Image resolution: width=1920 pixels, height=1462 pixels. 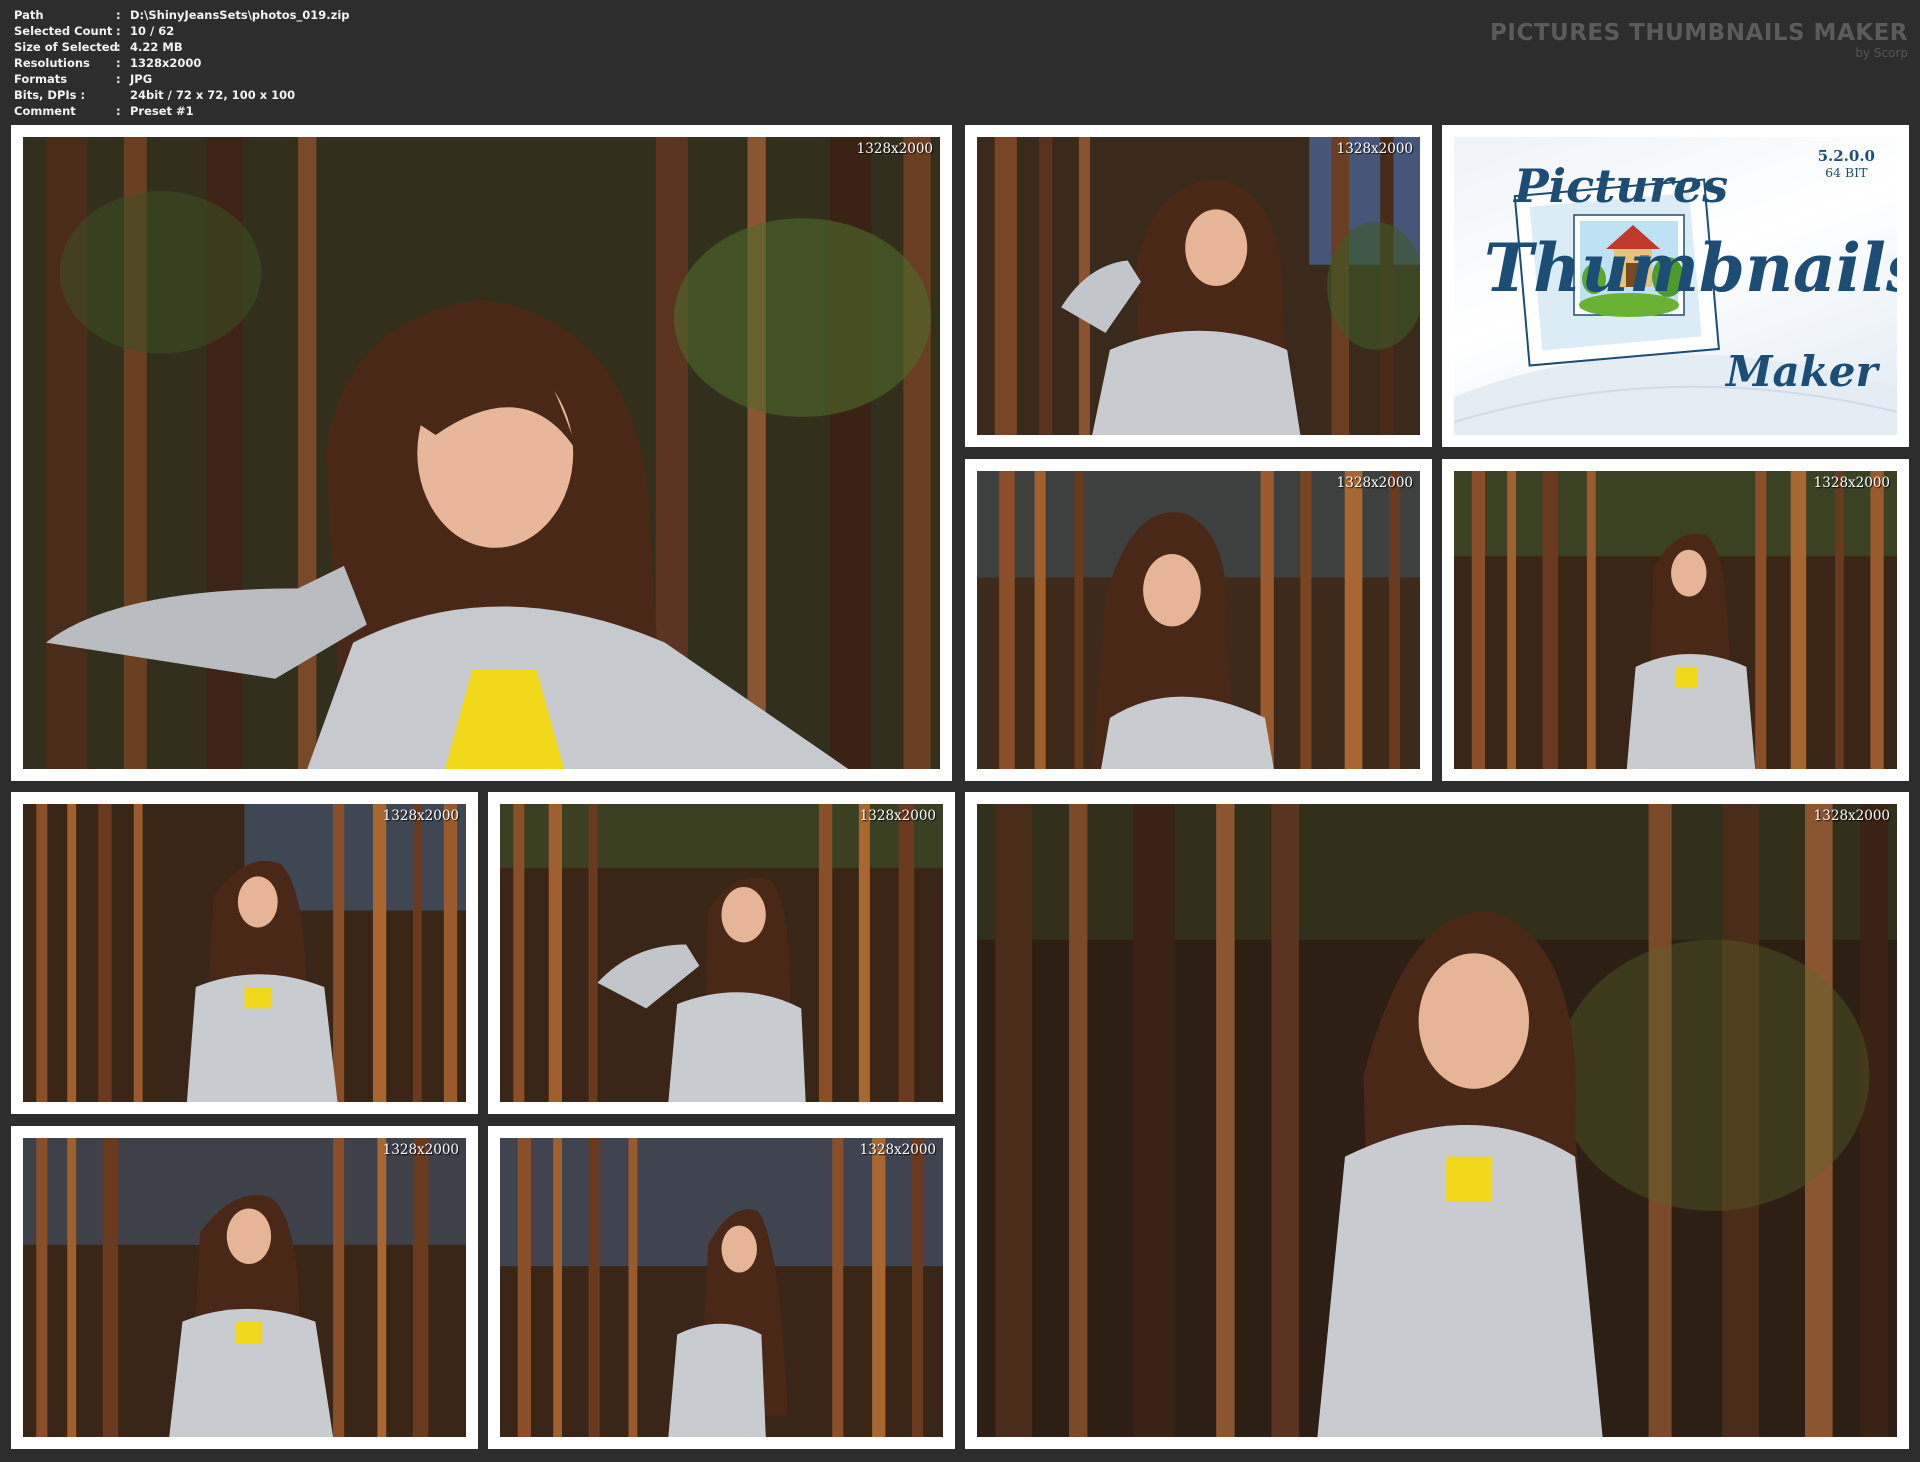 What do you see at coordinates (152, 31) in the screenshot?
I see `info-value: 10 / 62` at bounding box center [152, 31].